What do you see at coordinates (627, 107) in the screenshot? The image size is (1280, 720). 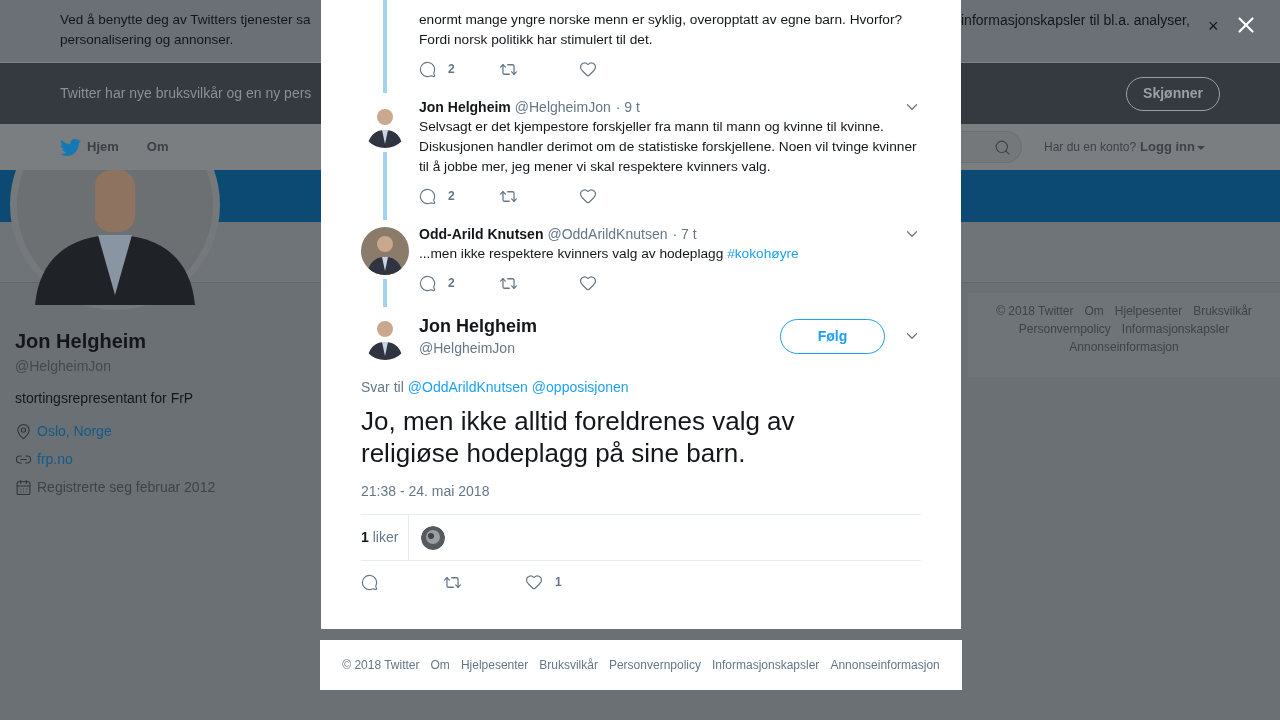 I see `tweet-time: · 9 t` at bounding box center [627, 107].